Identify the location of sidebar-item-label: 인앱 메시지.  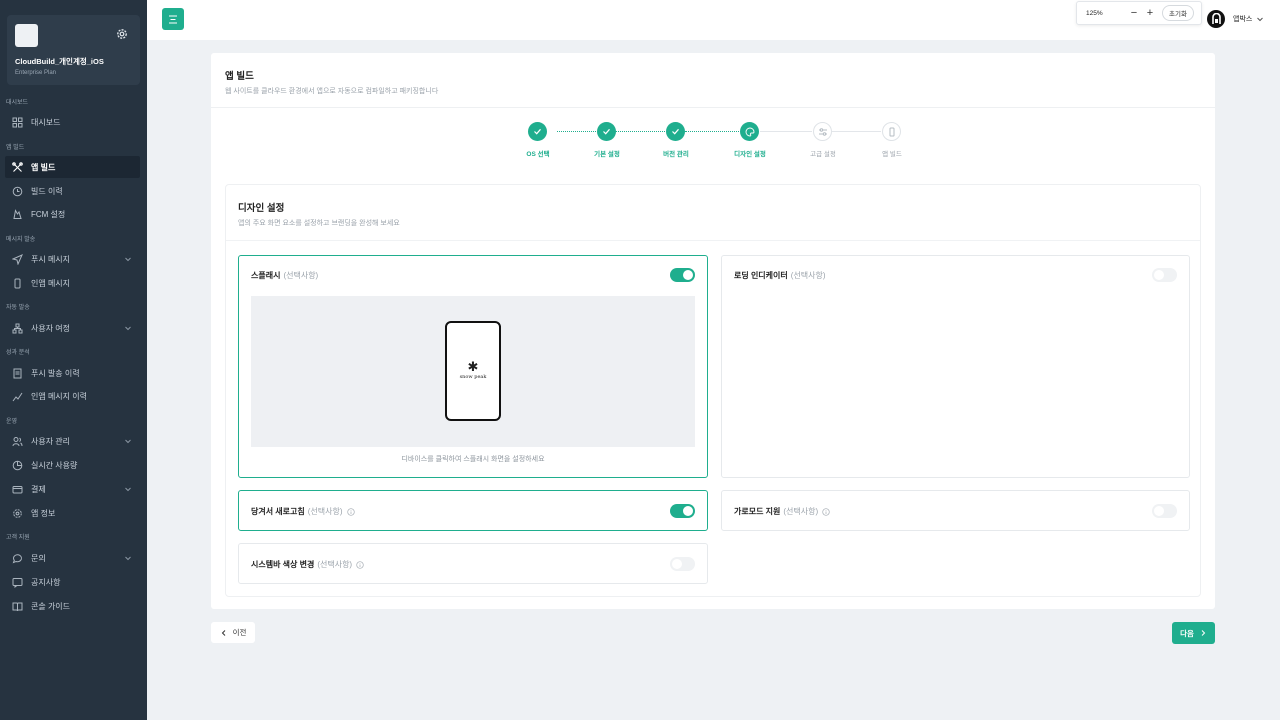
(51, 283).